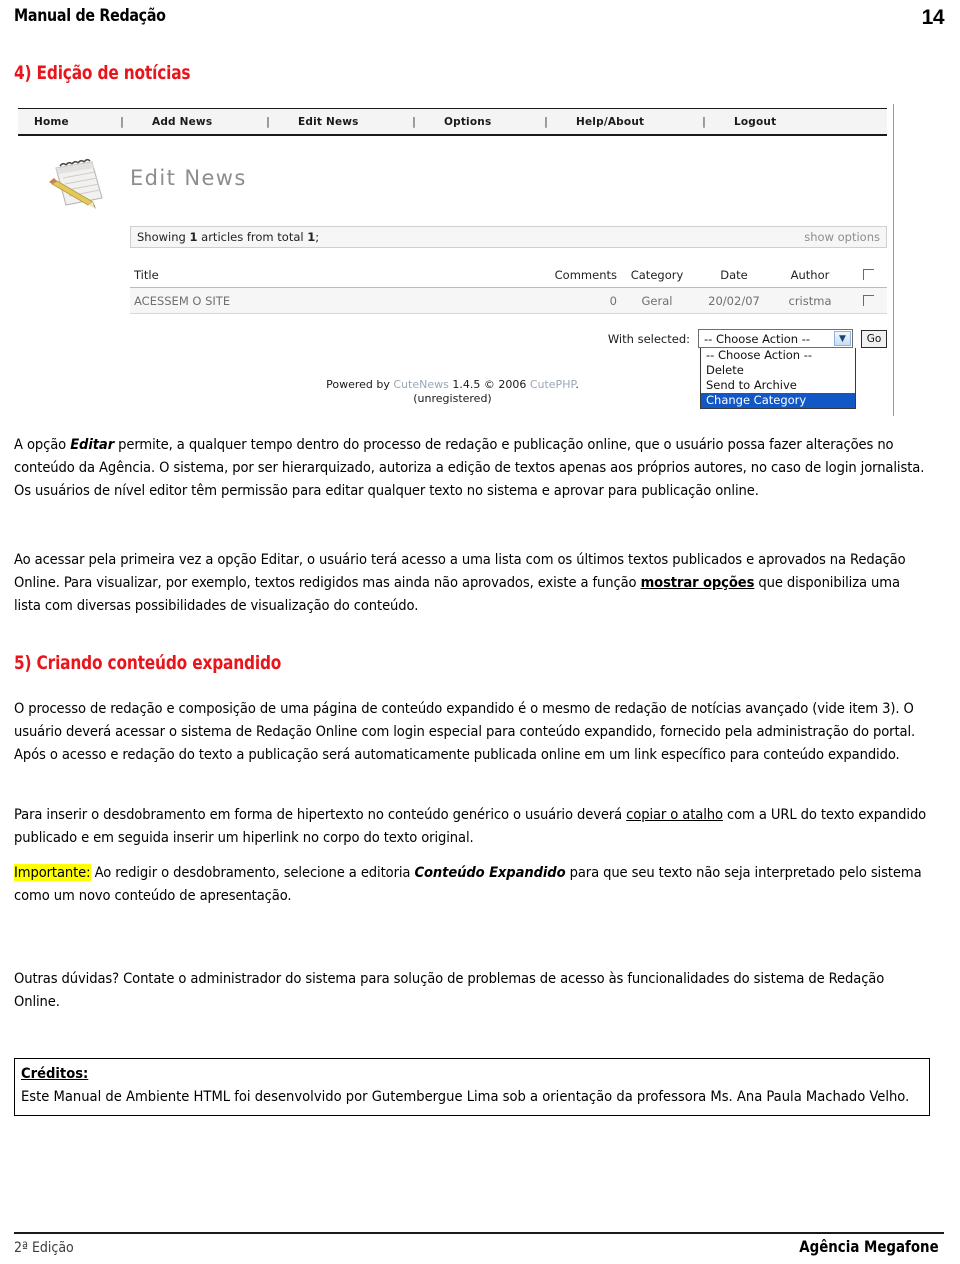 The height and width of the screenshot is (1264, 960). Describe the element at coordinates (734, 274) in the screenshot. I see `column-date: Date` at that location.